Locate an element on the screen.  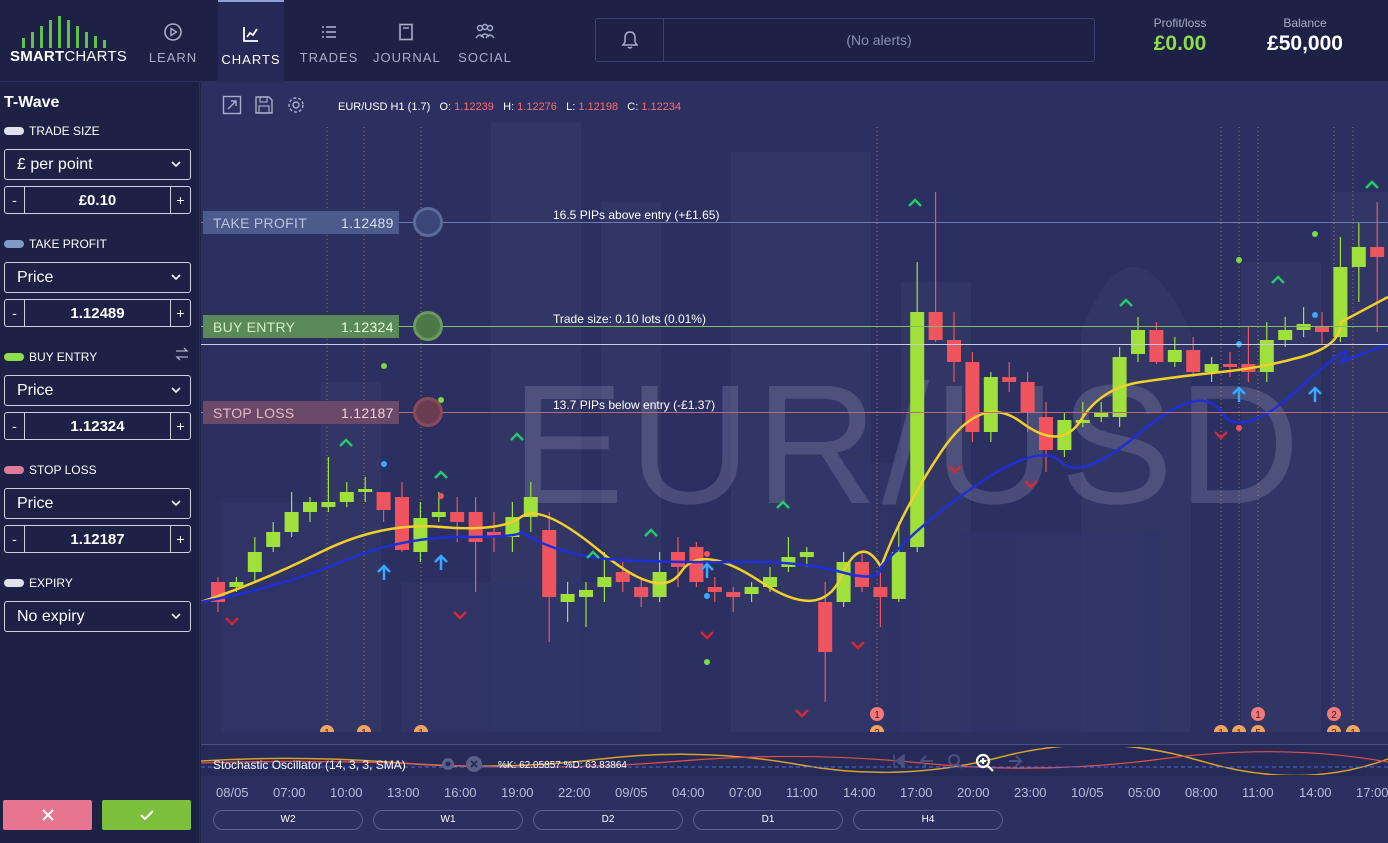
stop-loss-stepper: -1.12187 + is located at coordinates (97, 539).